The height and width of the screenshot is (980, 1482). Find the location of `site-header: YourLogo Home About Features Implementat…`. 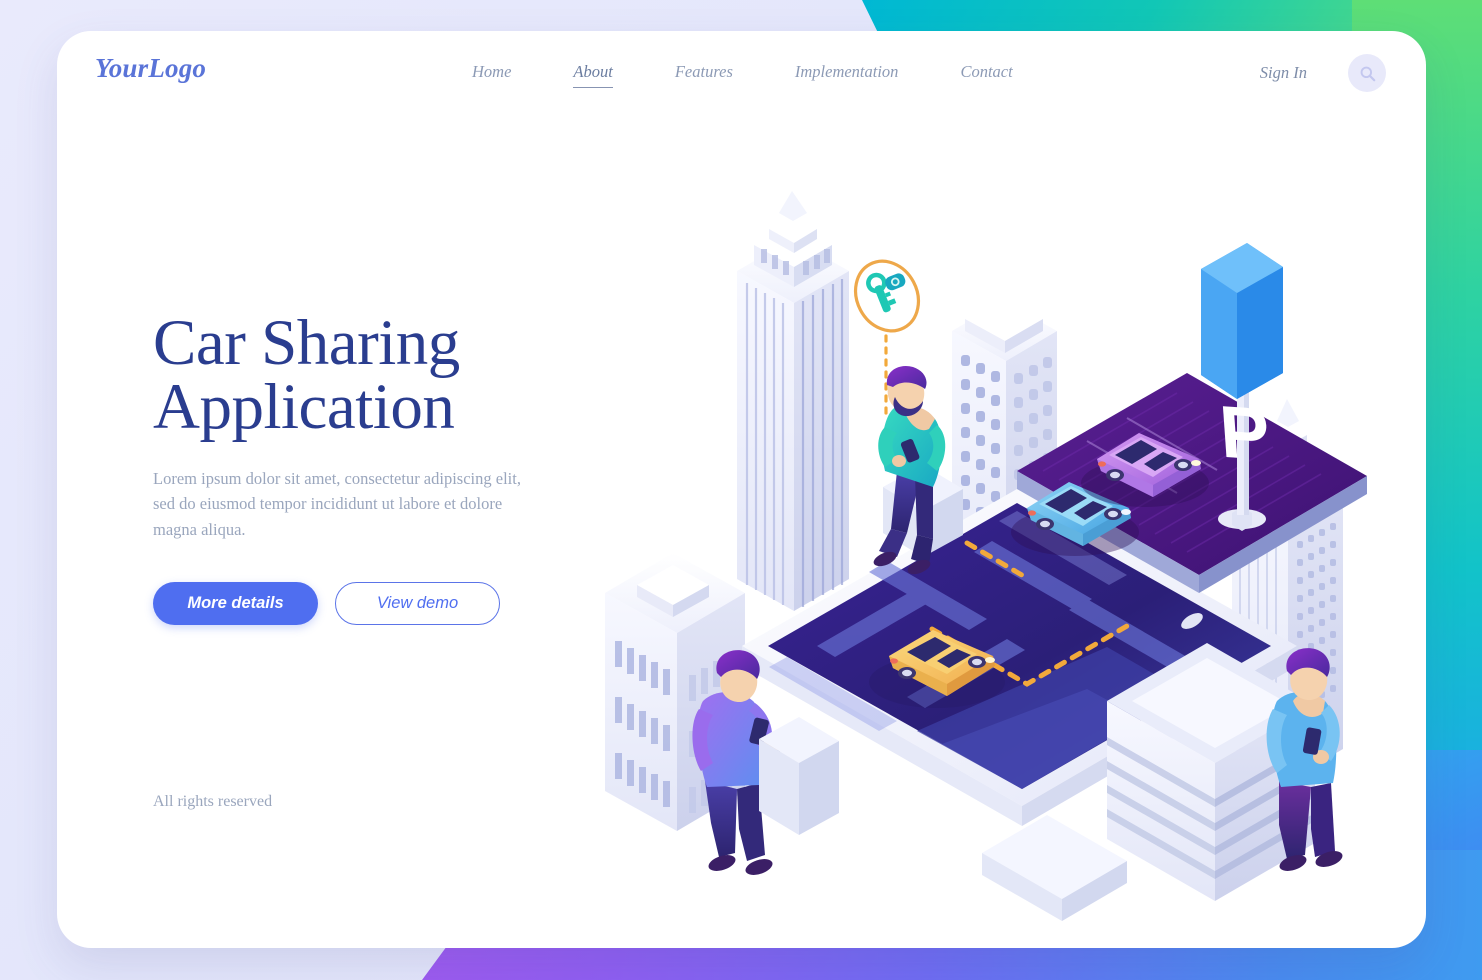

site-header: YourLogo Home About Features Implementat… is located at coordinates (741, 73).